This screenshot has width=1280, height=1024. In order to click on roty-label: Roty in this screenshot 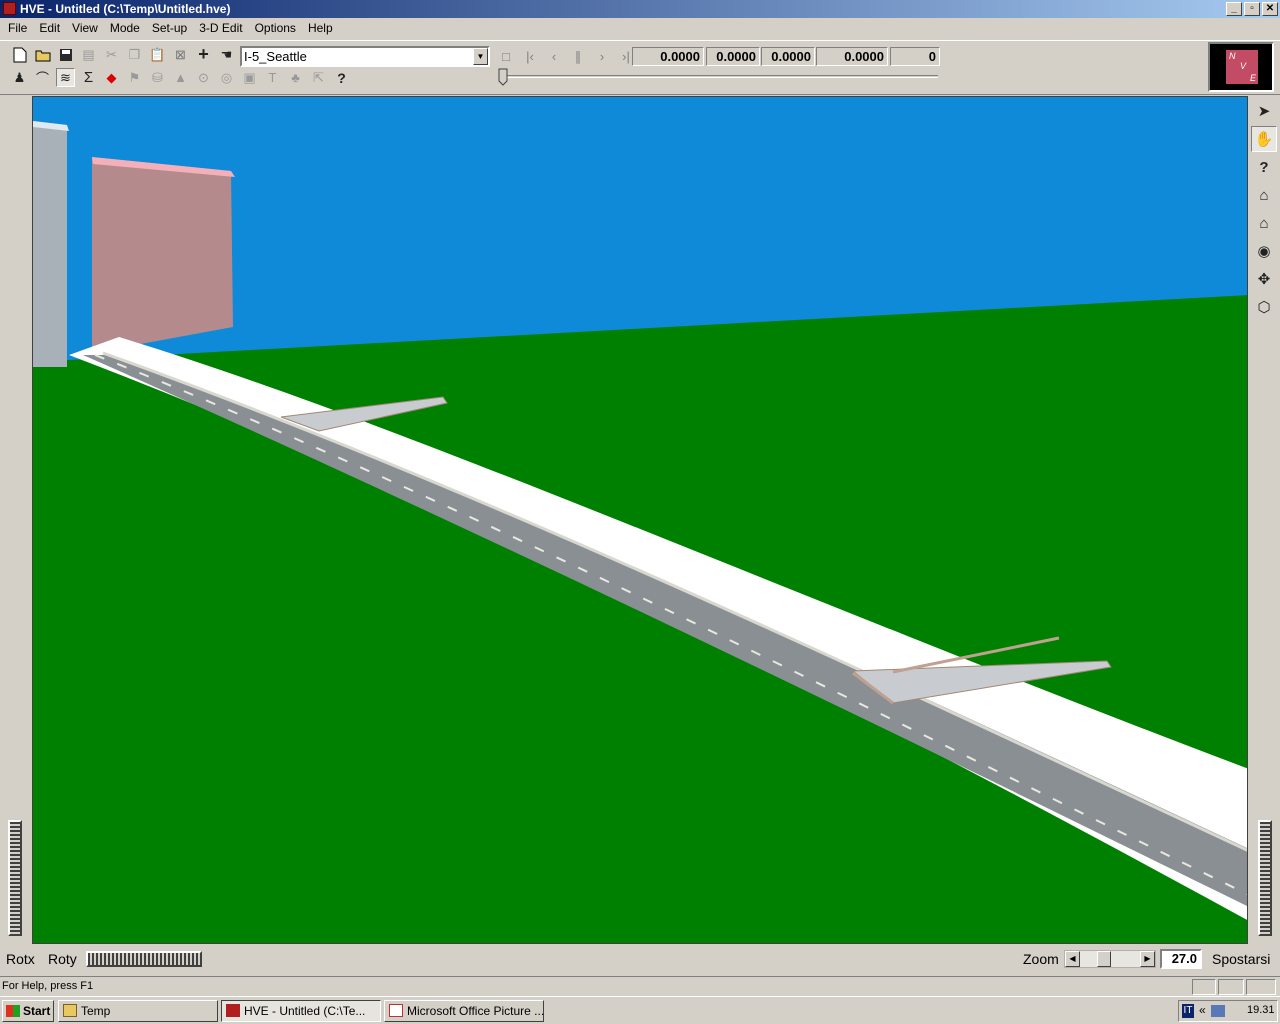, I will do `click(62, 959)`.